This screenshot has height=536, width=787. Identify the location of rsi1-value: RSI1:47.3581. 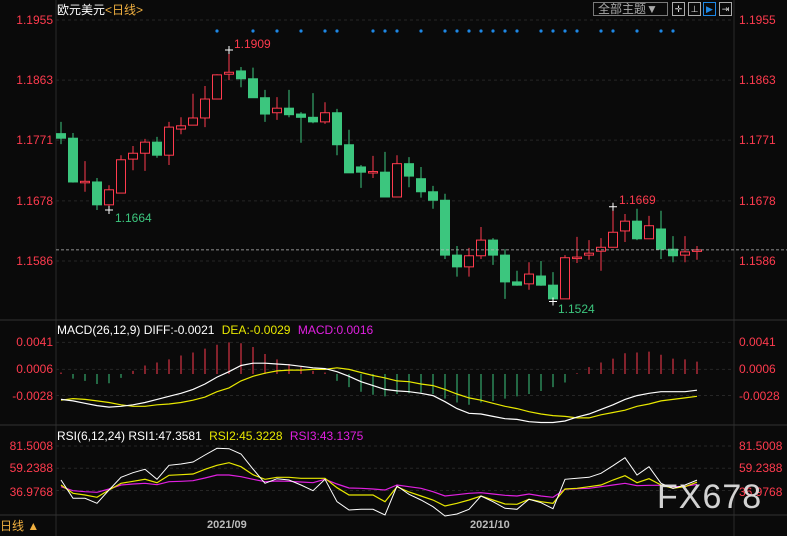
(165, 436).